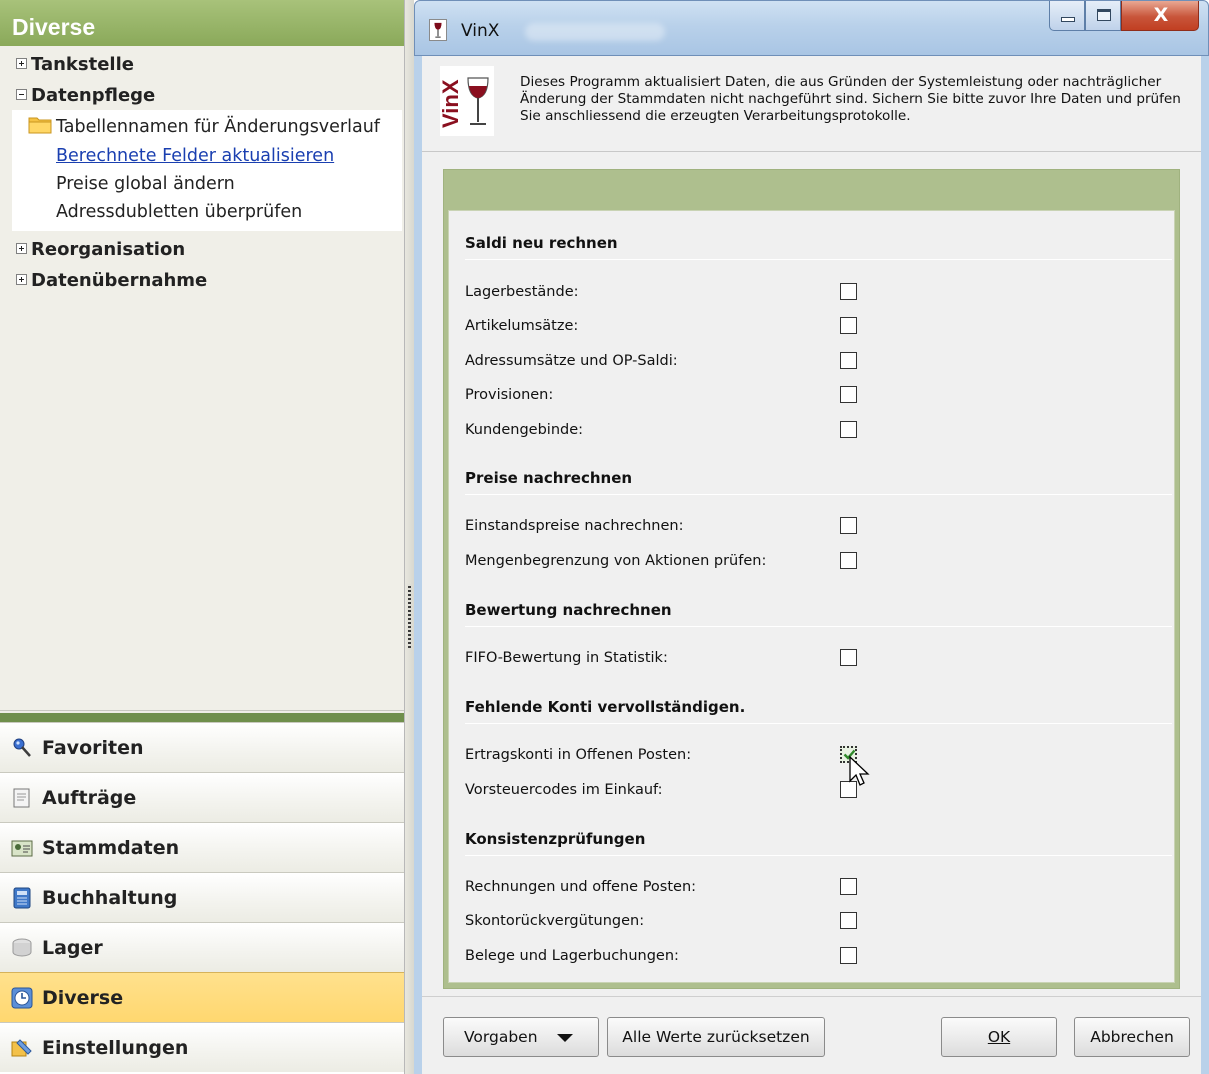 The image size is (1209, 1074). What do you see at coordinates (451, 103) in the screenshot?
I see `logo-text: VinX` at bounding box center [451, 103].